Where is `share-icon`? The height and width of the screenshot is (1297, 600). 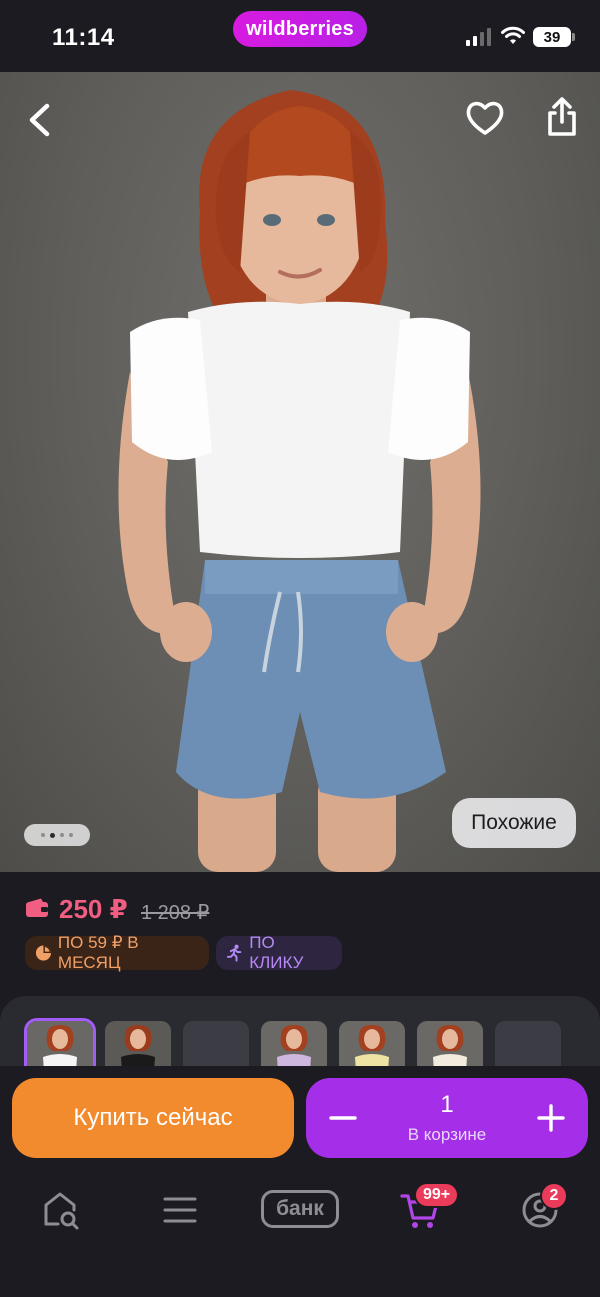
share-icon is located at coordinates (562, 117).